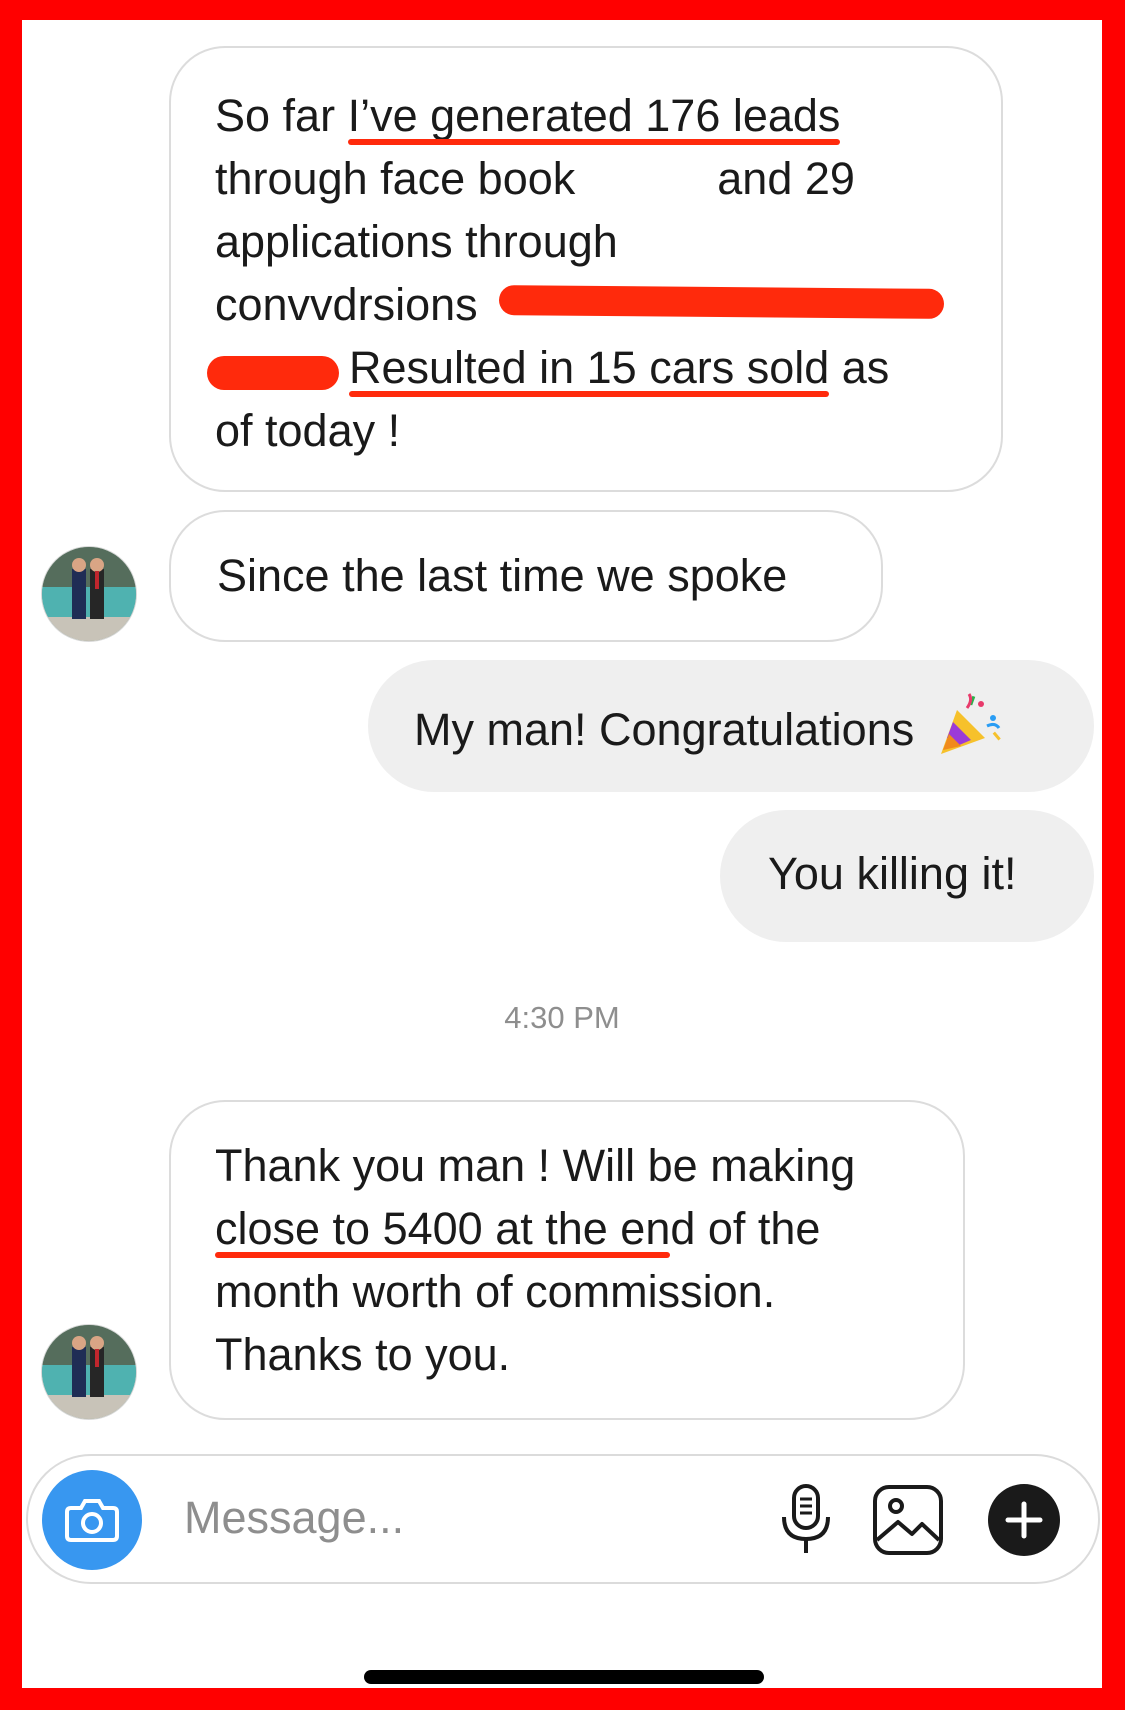 This screenshot has height=1710, width=1125. I want to click on message-text: You killing it!, so click(892, 873).